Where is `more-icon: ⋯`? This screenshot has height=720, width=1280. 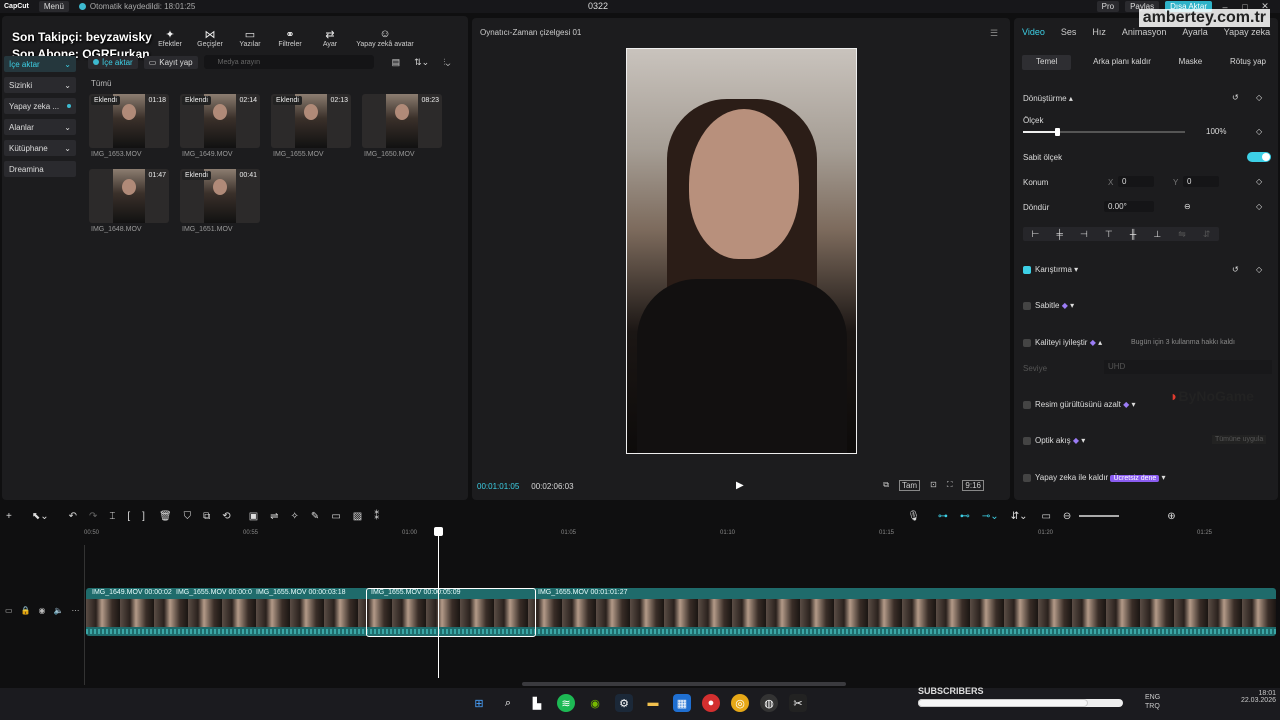 more-icon: ⋯ is located at coordinates (75, 610).